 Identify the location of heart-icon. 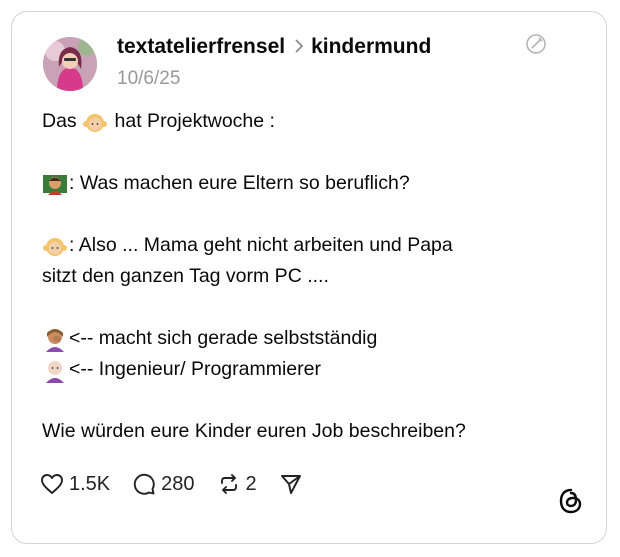
(52, 484).